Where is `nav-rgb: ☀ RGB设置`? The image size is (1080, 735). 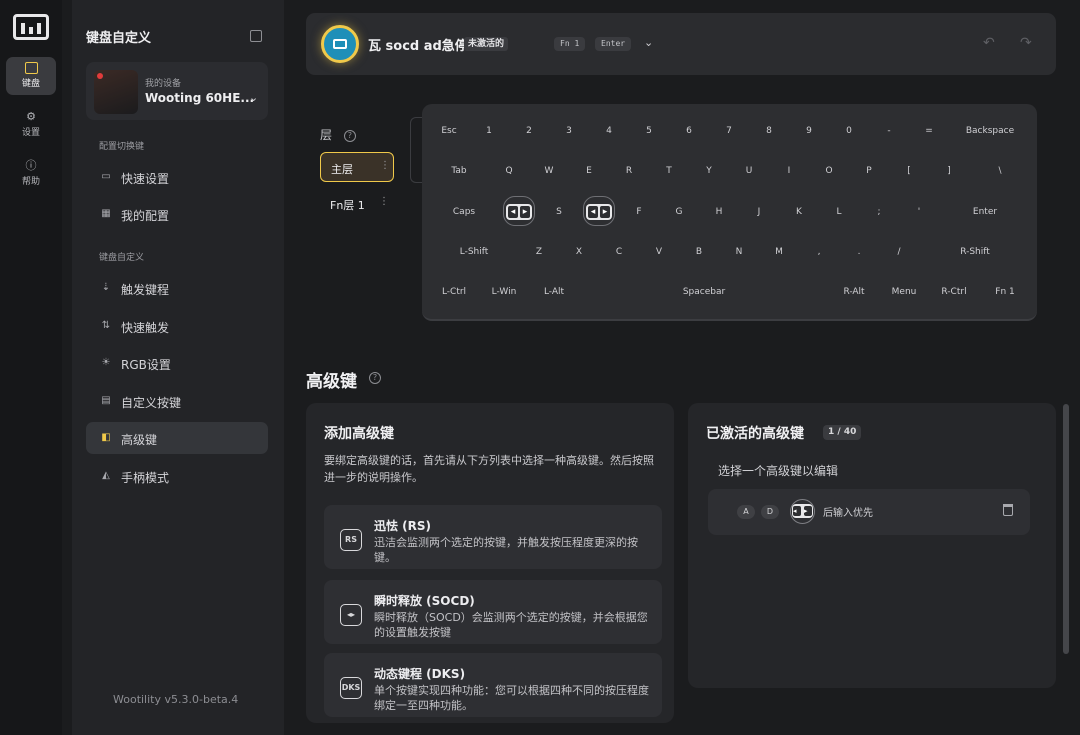
nav-rgb: ☀ RGB设置 is located at coordinates (177, 363).